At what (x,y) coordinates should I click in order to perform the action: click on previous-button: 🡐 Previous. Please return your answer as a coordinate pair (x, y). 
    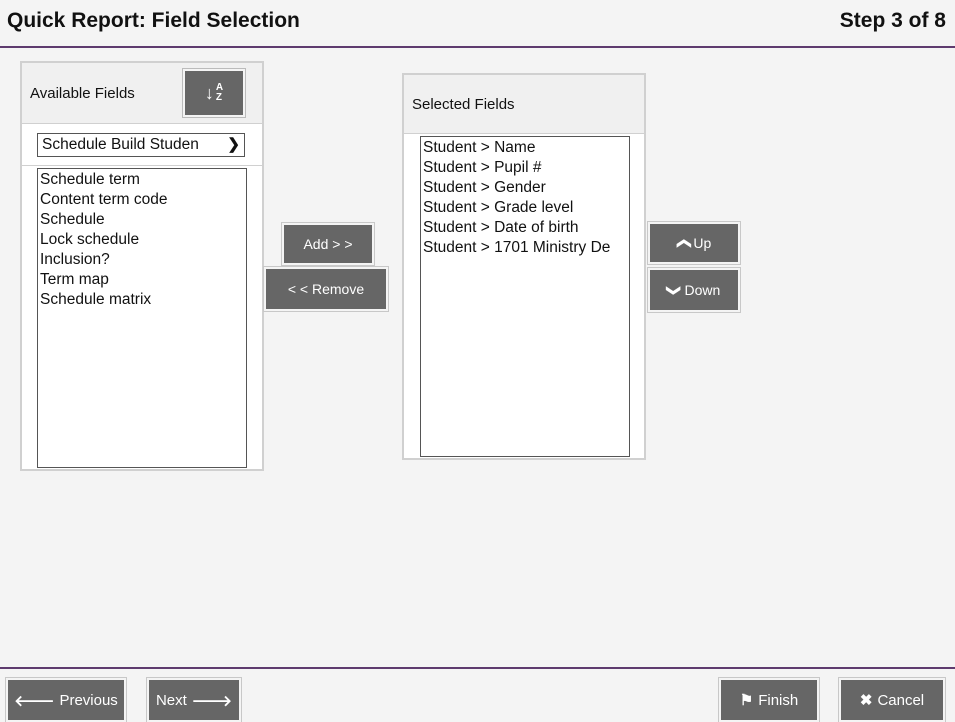
    Looking at the image, I should click on (66, 700).